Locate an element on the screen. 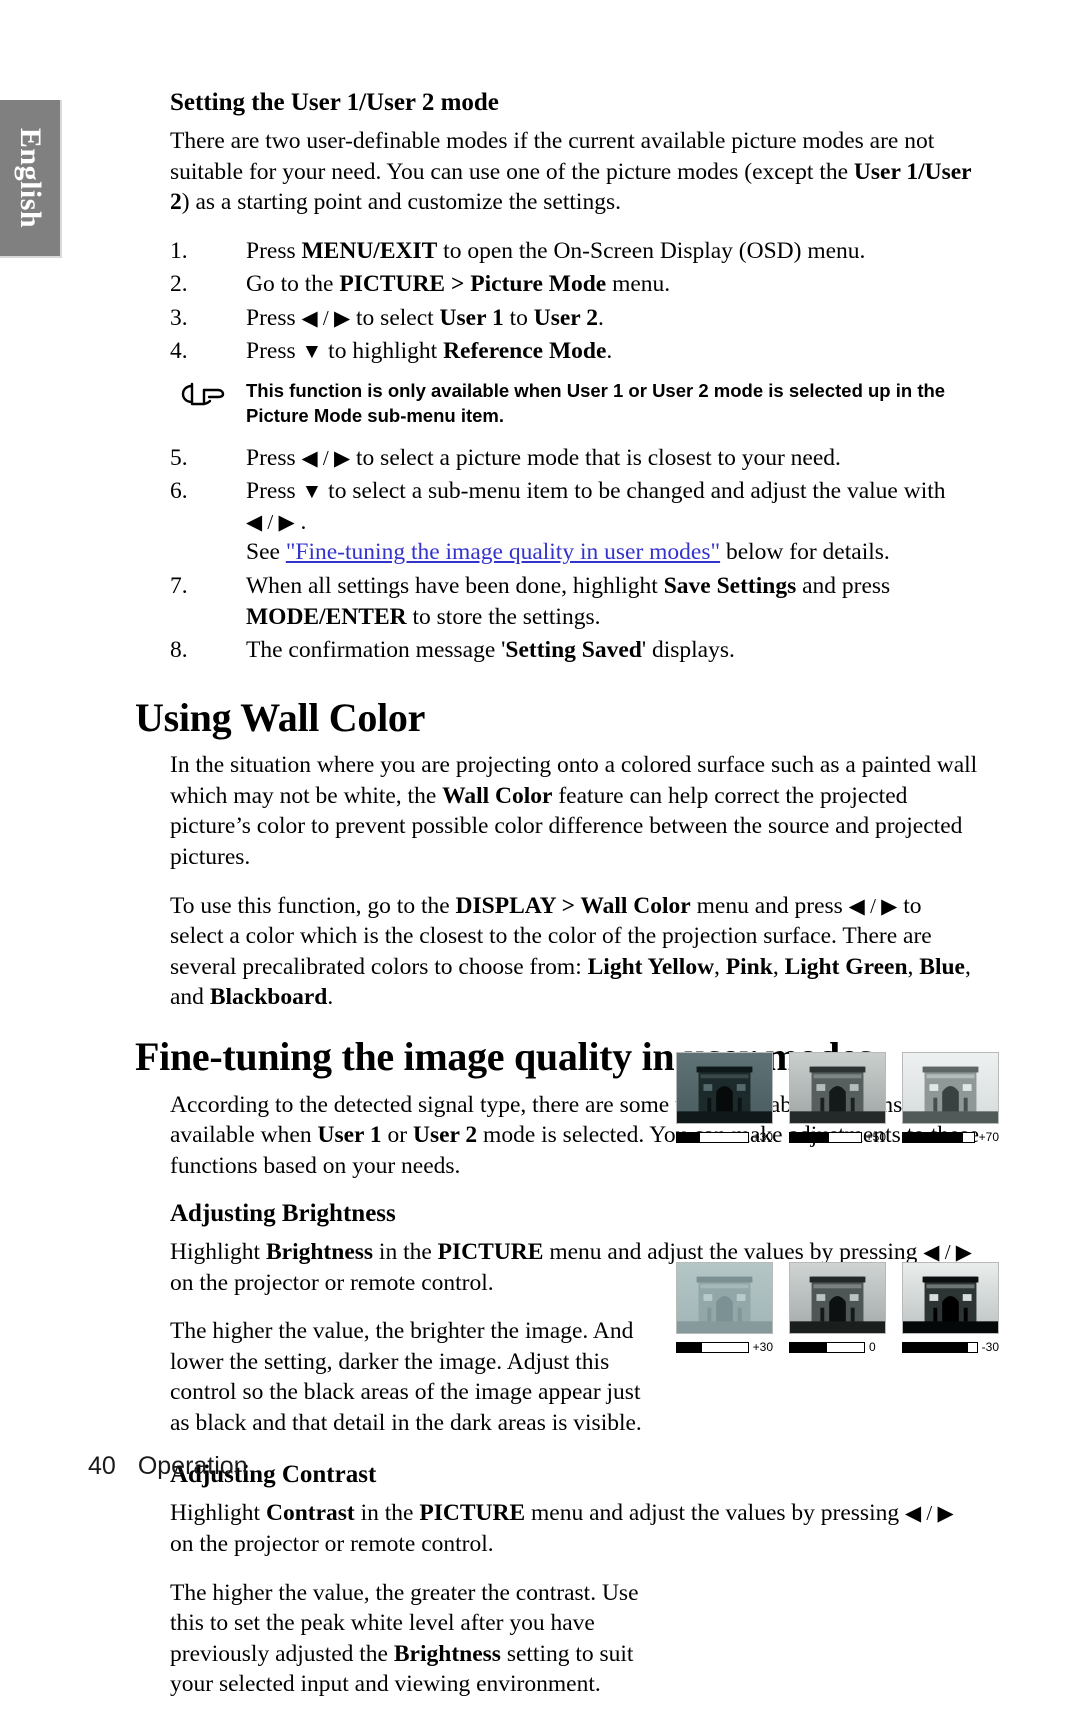 This screenshot has height=1718, width=1080. brightness-sample: +70 is located at coordinates (950, 1098).